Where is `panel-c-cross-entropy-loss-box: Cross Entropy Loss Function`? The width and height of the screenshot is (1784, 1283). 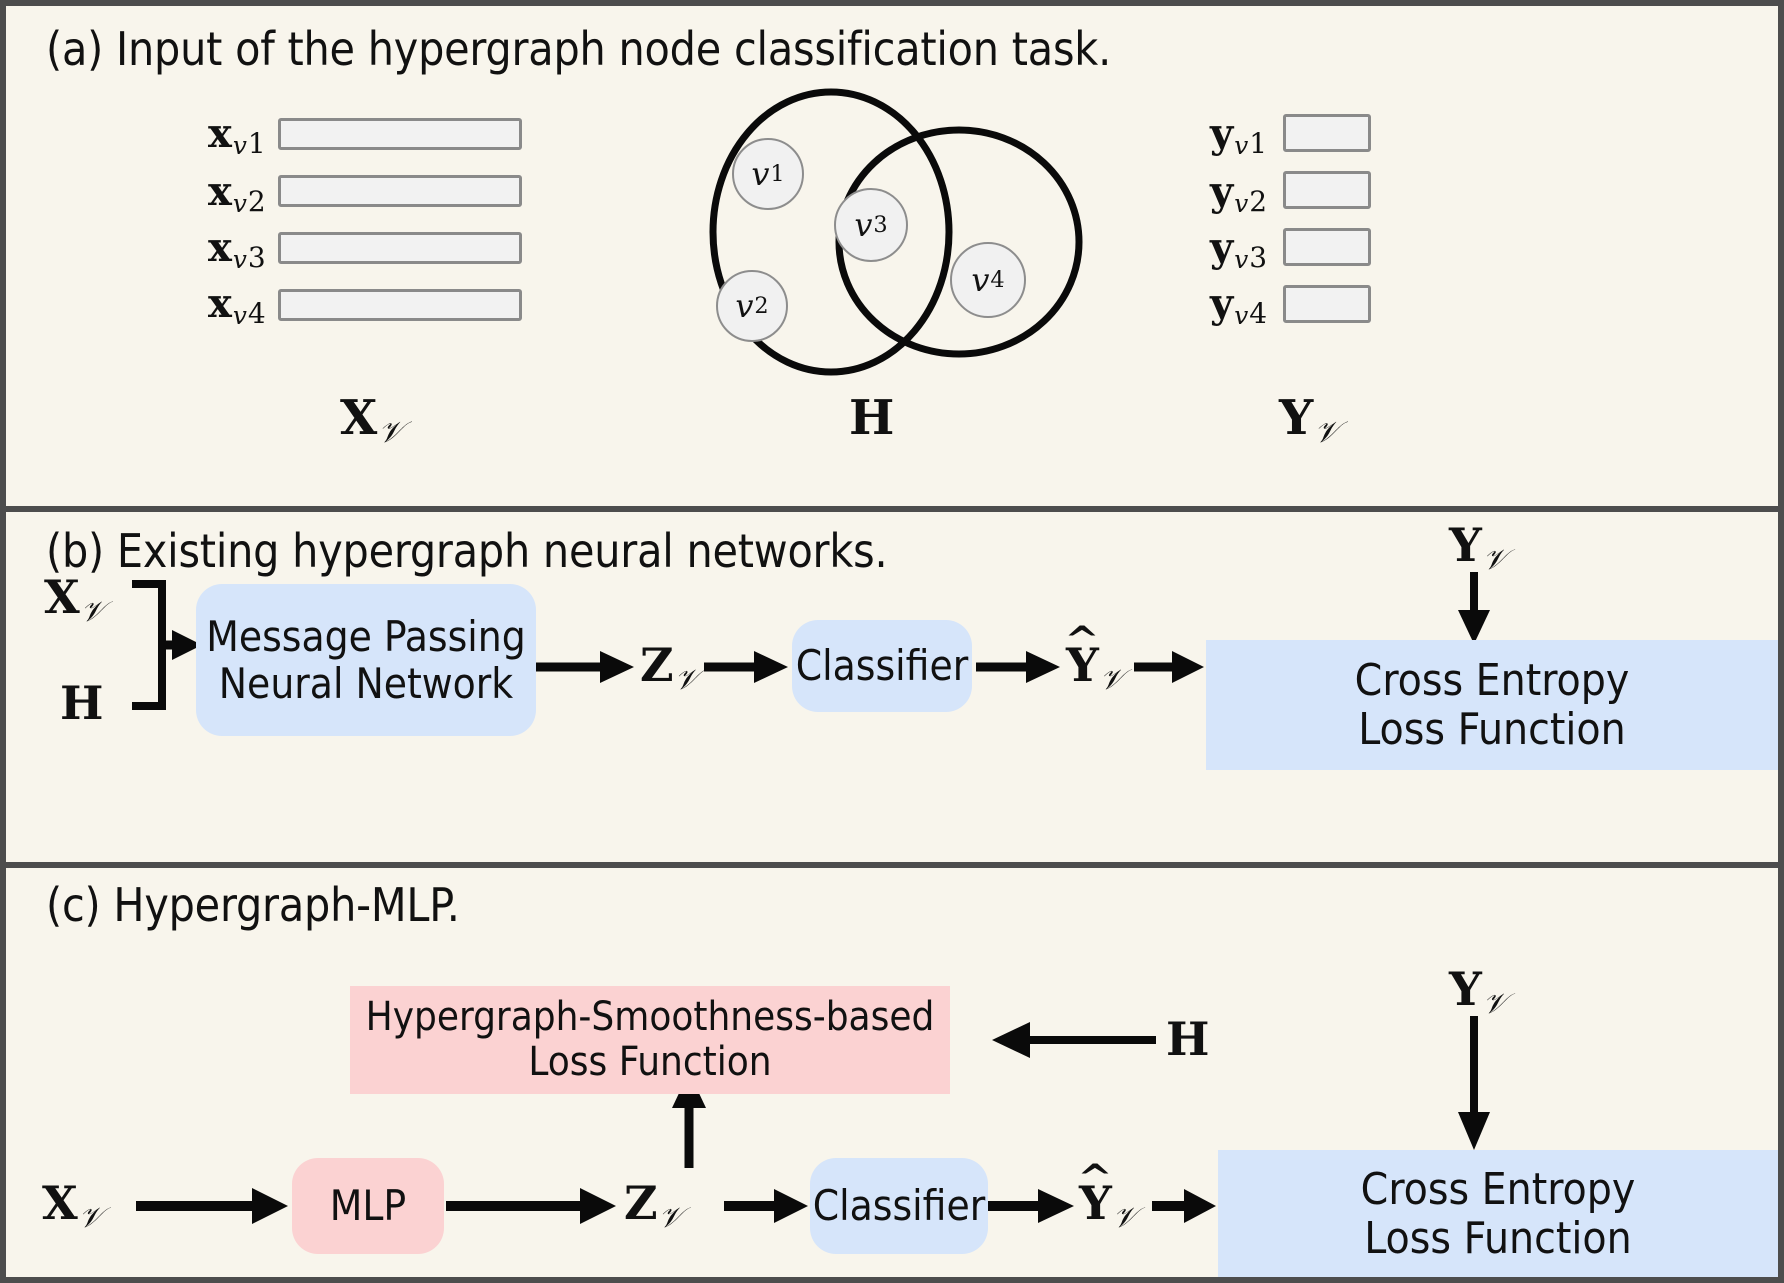 panel-c-cross-entropy-loss-box: Cross Entropy Loss Function is located at coordinates (1498, 1213).